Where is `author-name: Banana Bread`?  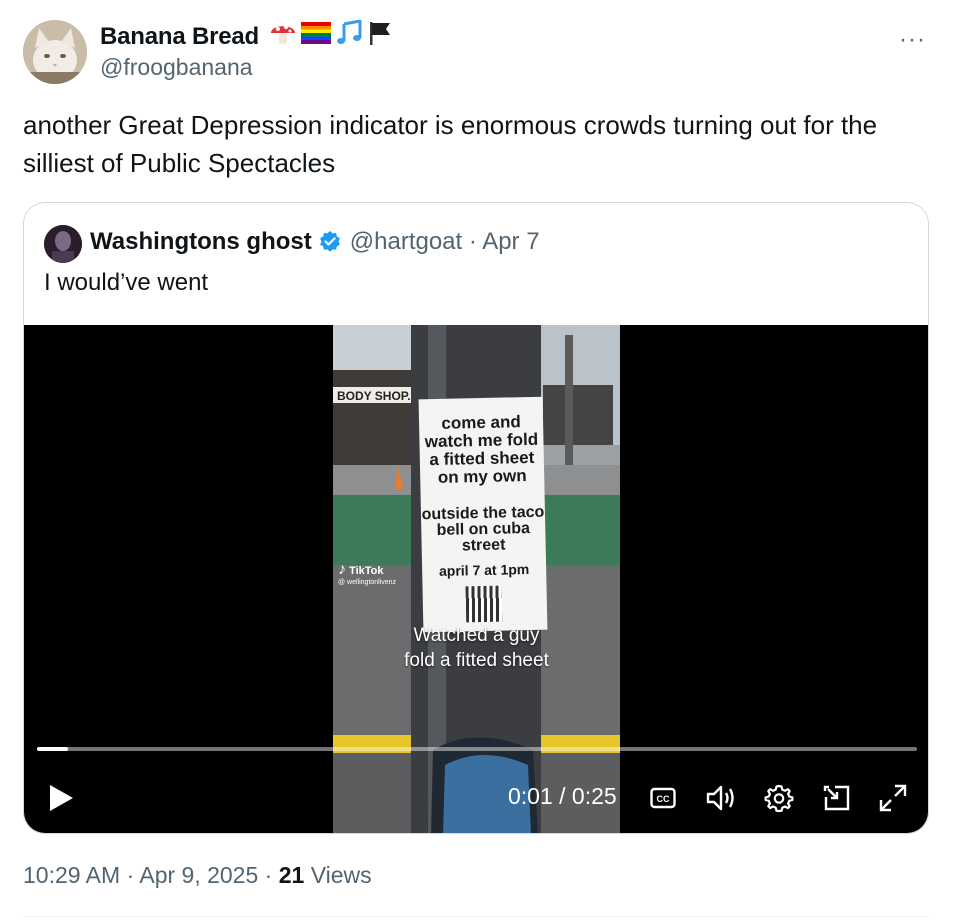 author-name: Banana Bread is located at coordinates (179, 37).